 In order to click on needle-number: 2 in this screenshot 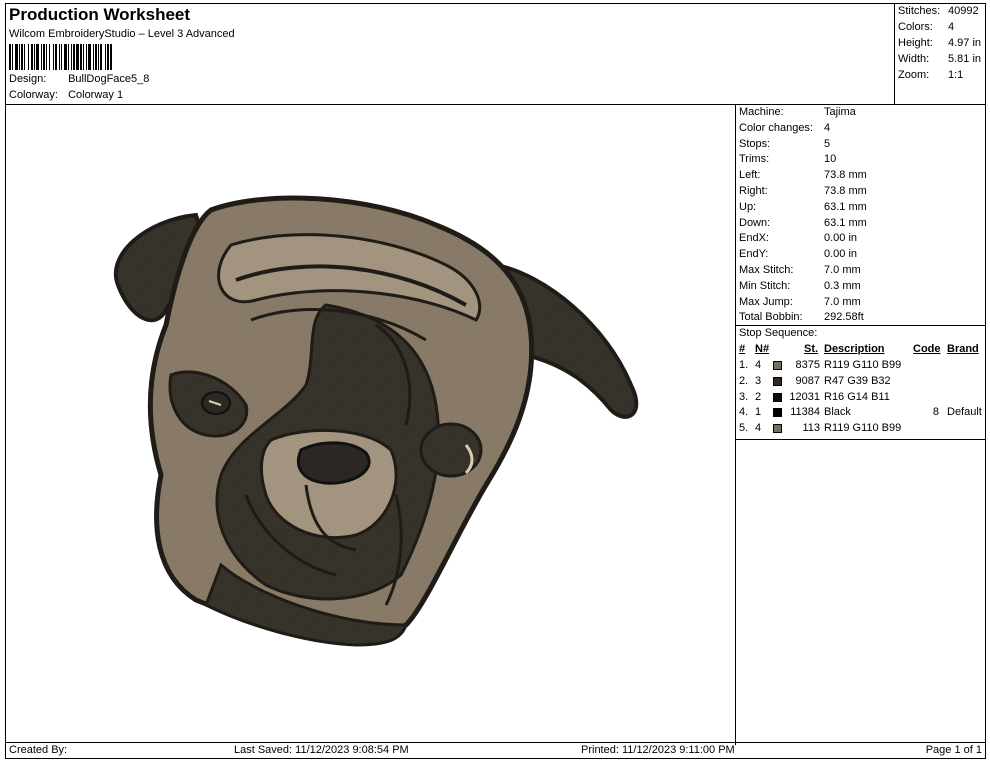, I will do `click(758, 396)`.